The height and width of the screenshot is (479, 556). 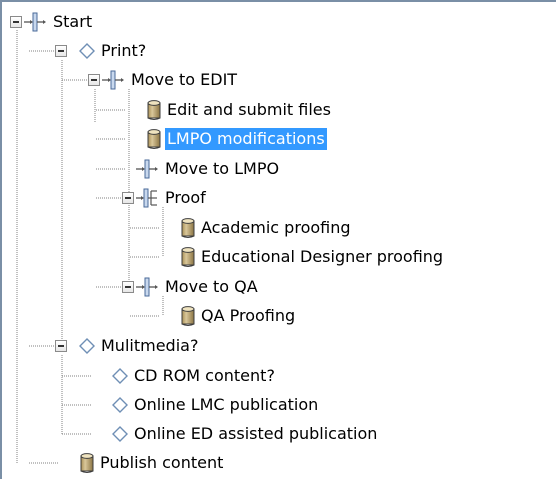 What do you see at coordinates (246, 139) in the screenshot?
I see `tree-node-label: LMPO modifications` at bounding box center [246, 139].